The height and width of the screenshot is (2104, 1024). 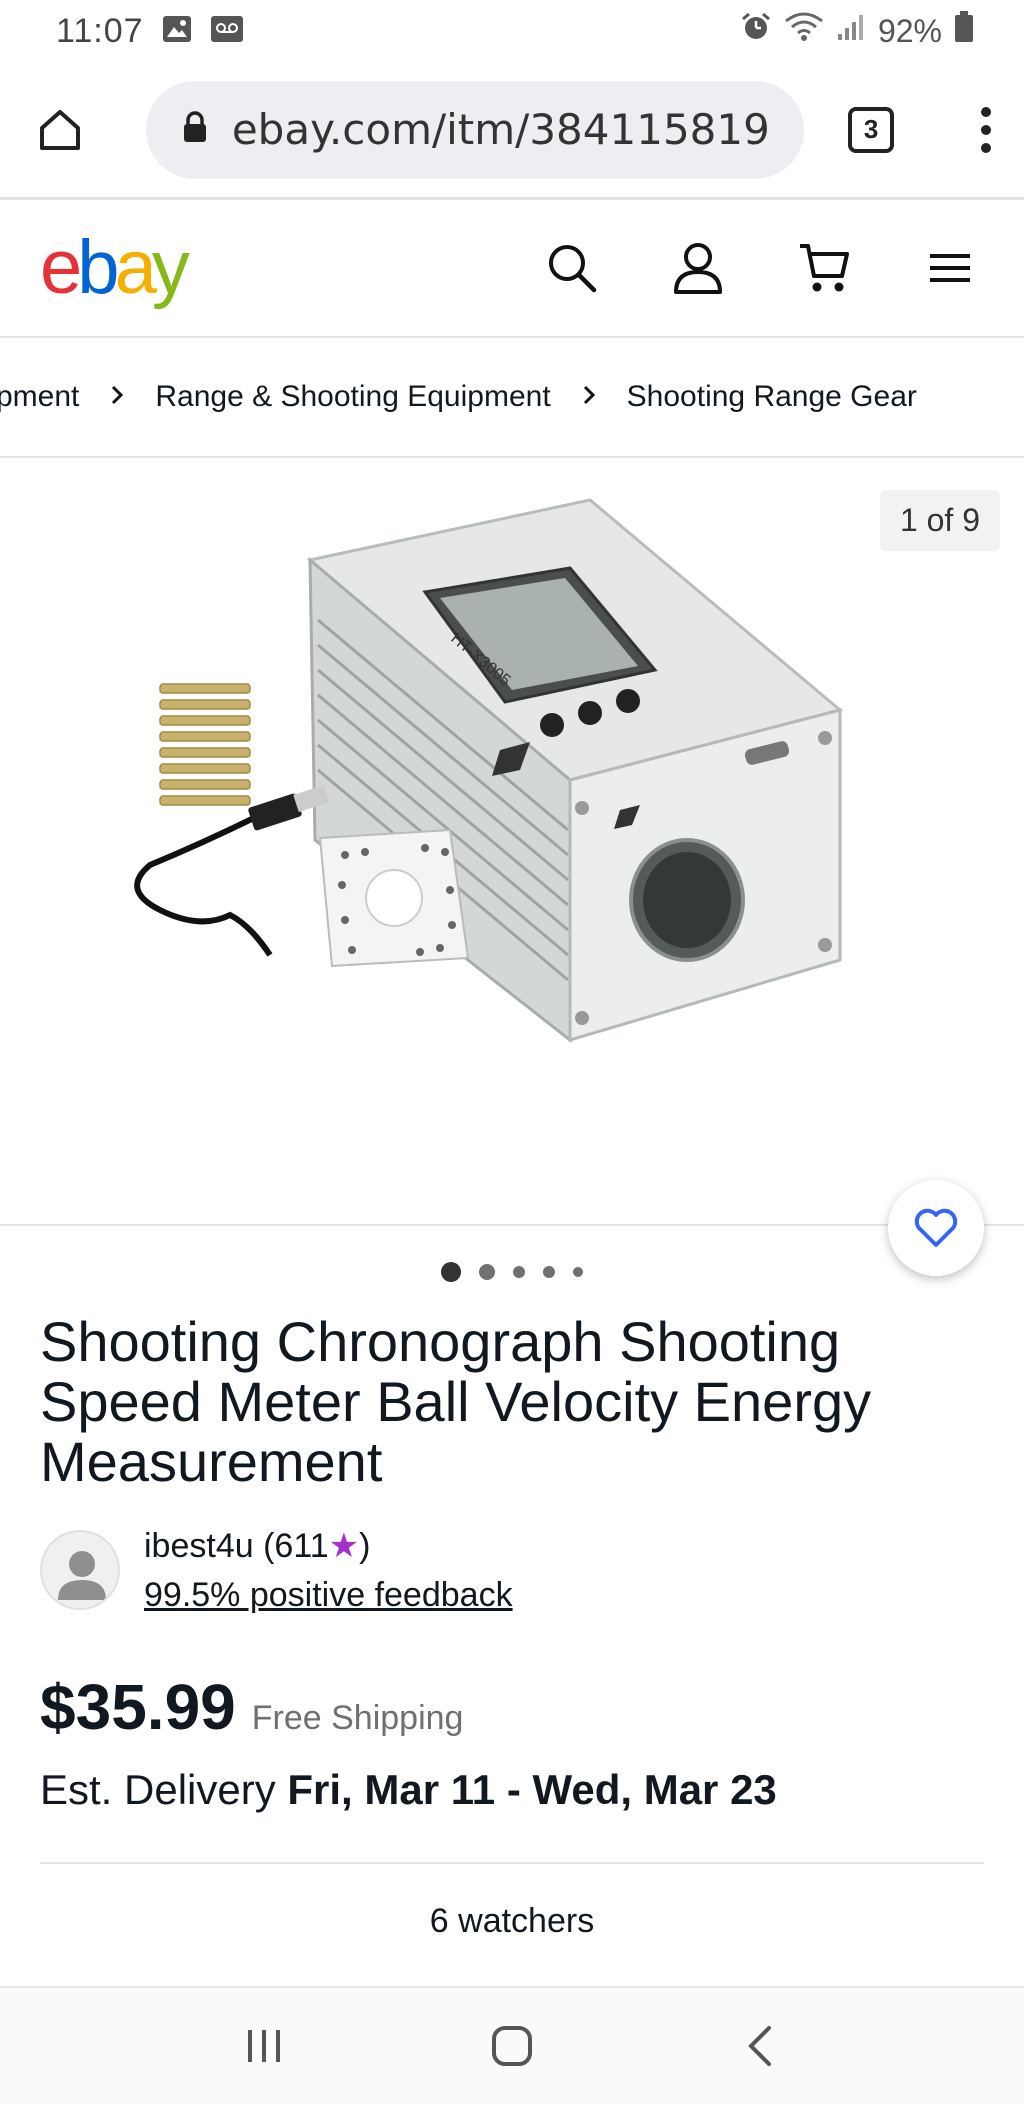 What do you see at coordinates (964, 31) in the screenshot?
I see `battery-icon` at bounding box center [964, 31].